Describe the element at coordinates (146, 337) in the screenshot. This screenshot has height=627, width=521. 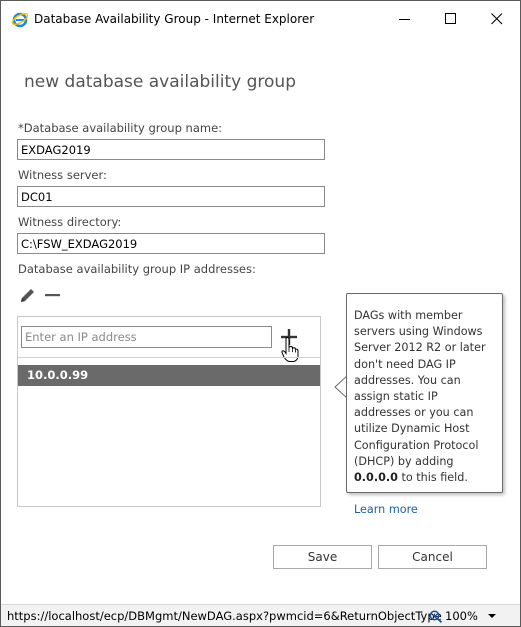
I see `ip-address-input: Enter an IP address` at that location.